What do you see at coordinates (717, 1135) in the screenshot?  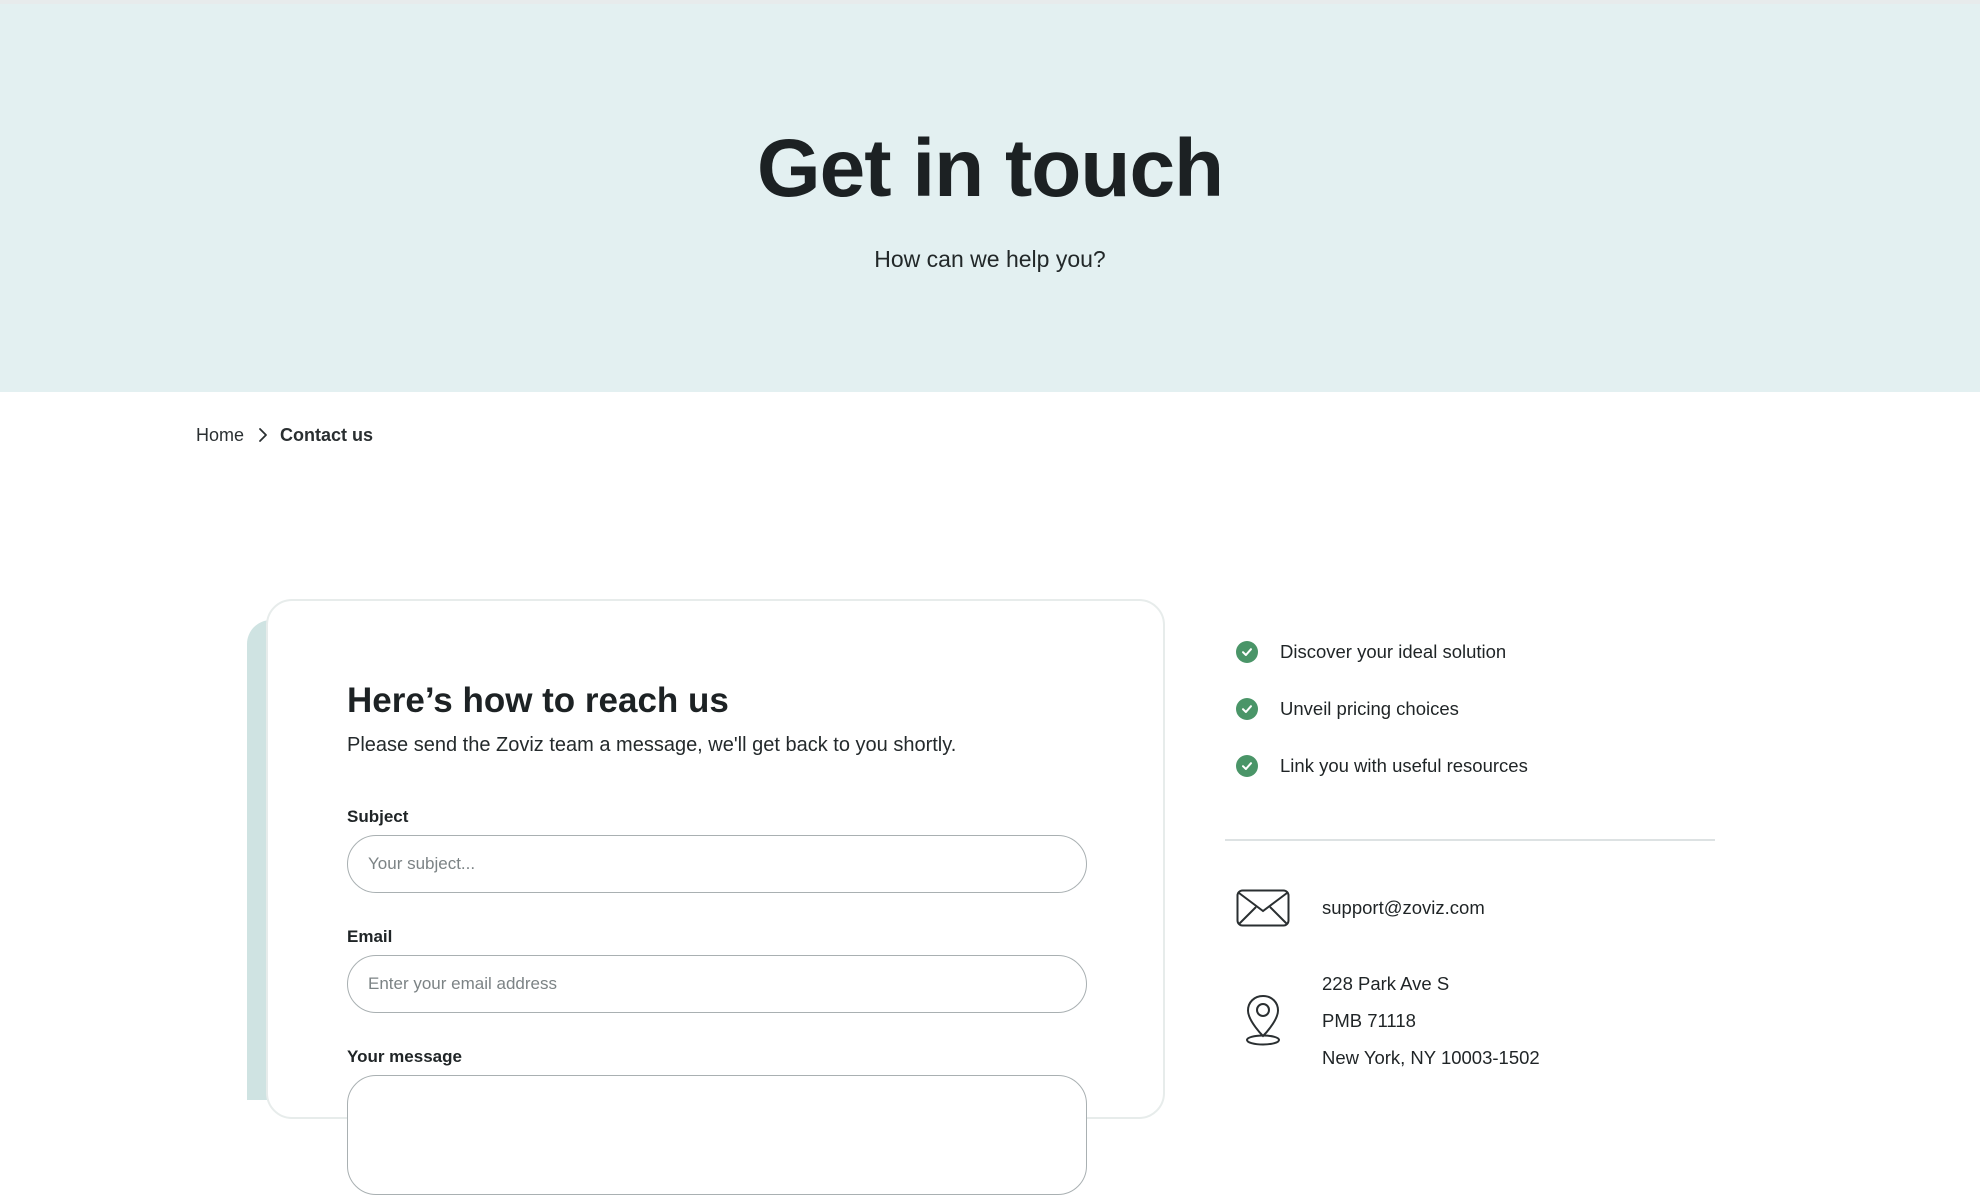 I see `message-input` at bounding box center [717, 1135].